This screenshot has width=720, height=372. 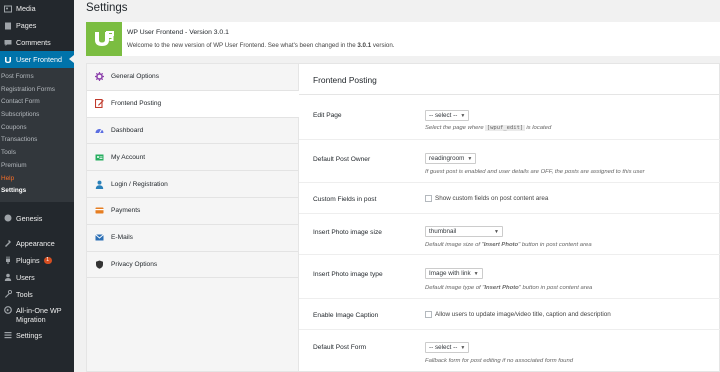 What do you see at coordinates (346, 315) in the screenshot?
I see `setting-label: Enable Image Caption` at bounding box center [346, 315].